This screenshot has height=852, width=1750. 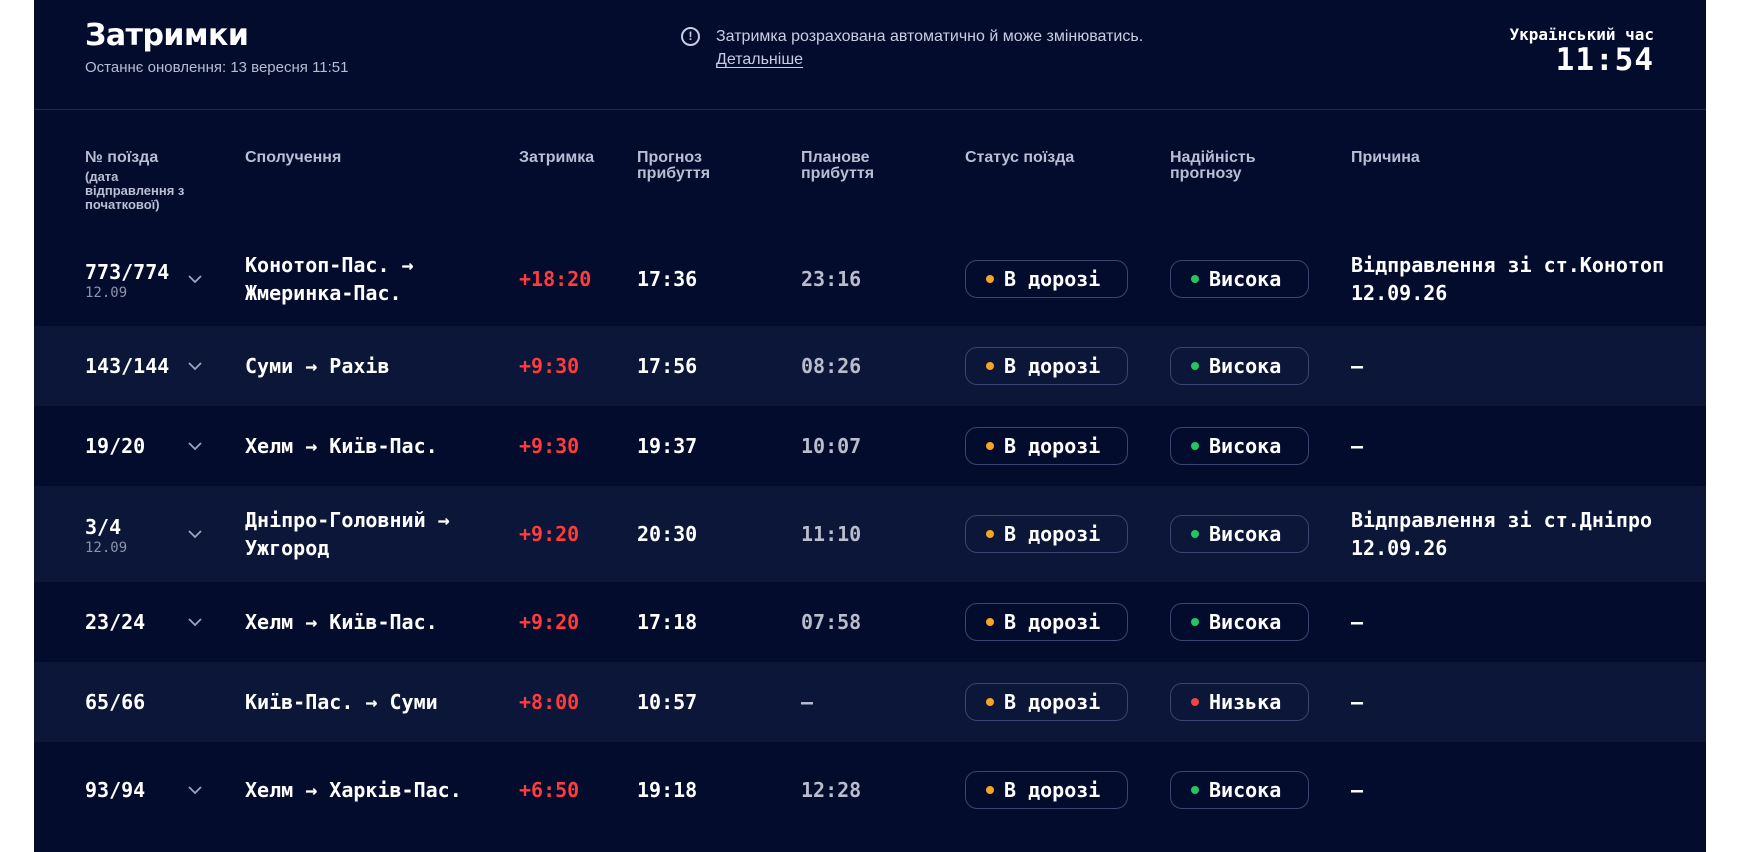 What do you see at coordinates (549, 790) in the screenshot?
I see `delay-value: +6:50` at bounding box center [549, 790].